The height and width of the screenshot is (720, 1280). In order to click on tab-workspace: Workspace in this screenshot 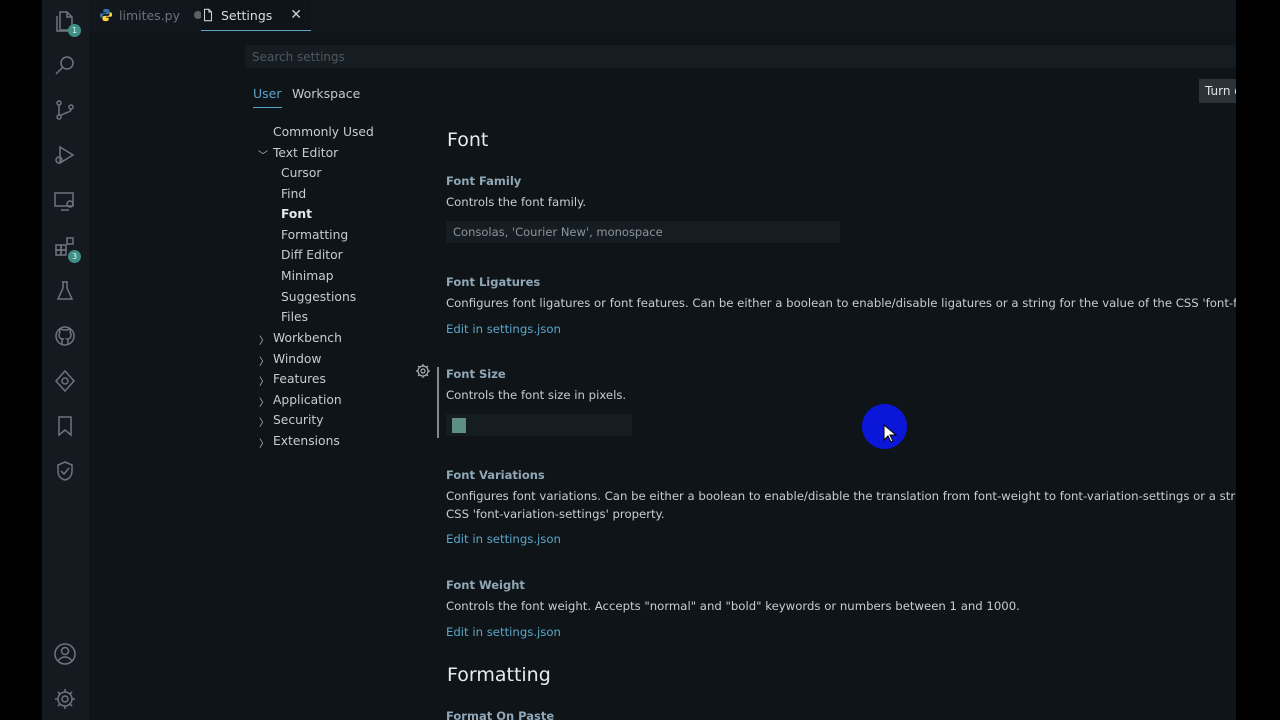, I will do `click(326, 93)`.